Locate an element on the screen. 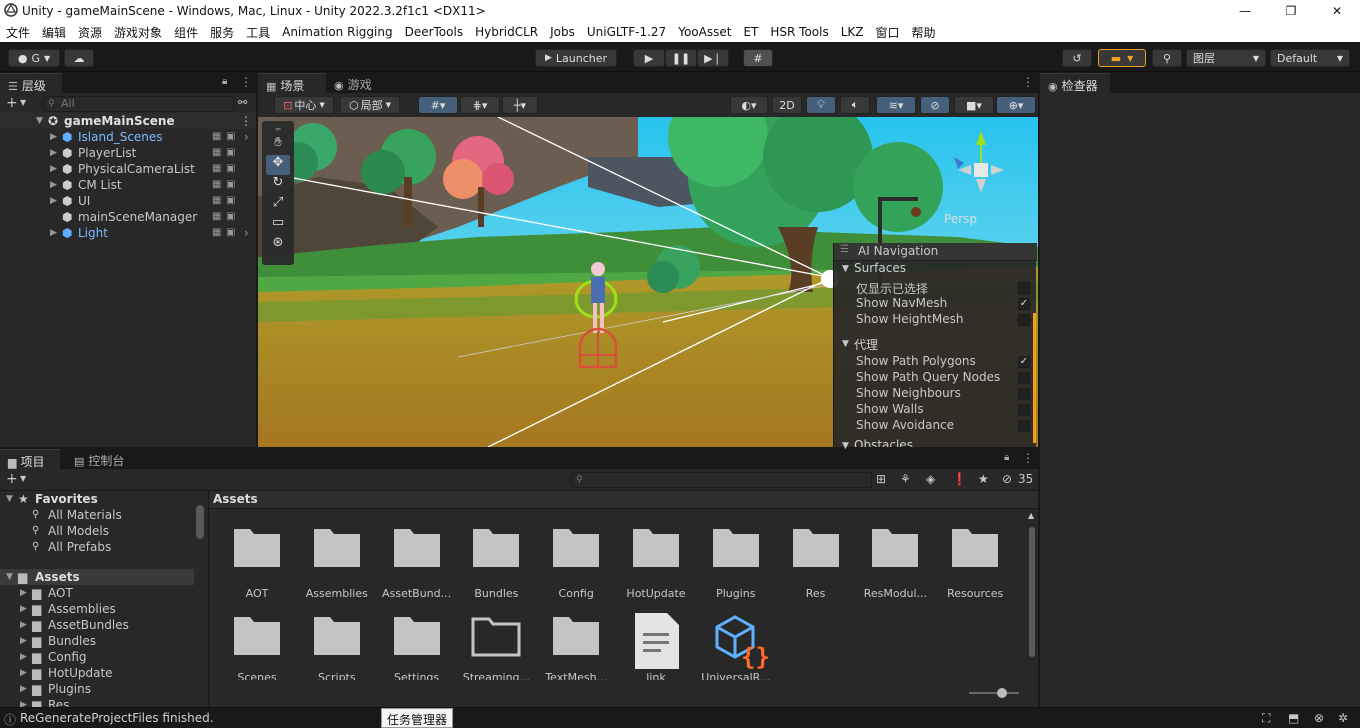  filter-type-icon: ⚘ is located at coordinates (905, 479).